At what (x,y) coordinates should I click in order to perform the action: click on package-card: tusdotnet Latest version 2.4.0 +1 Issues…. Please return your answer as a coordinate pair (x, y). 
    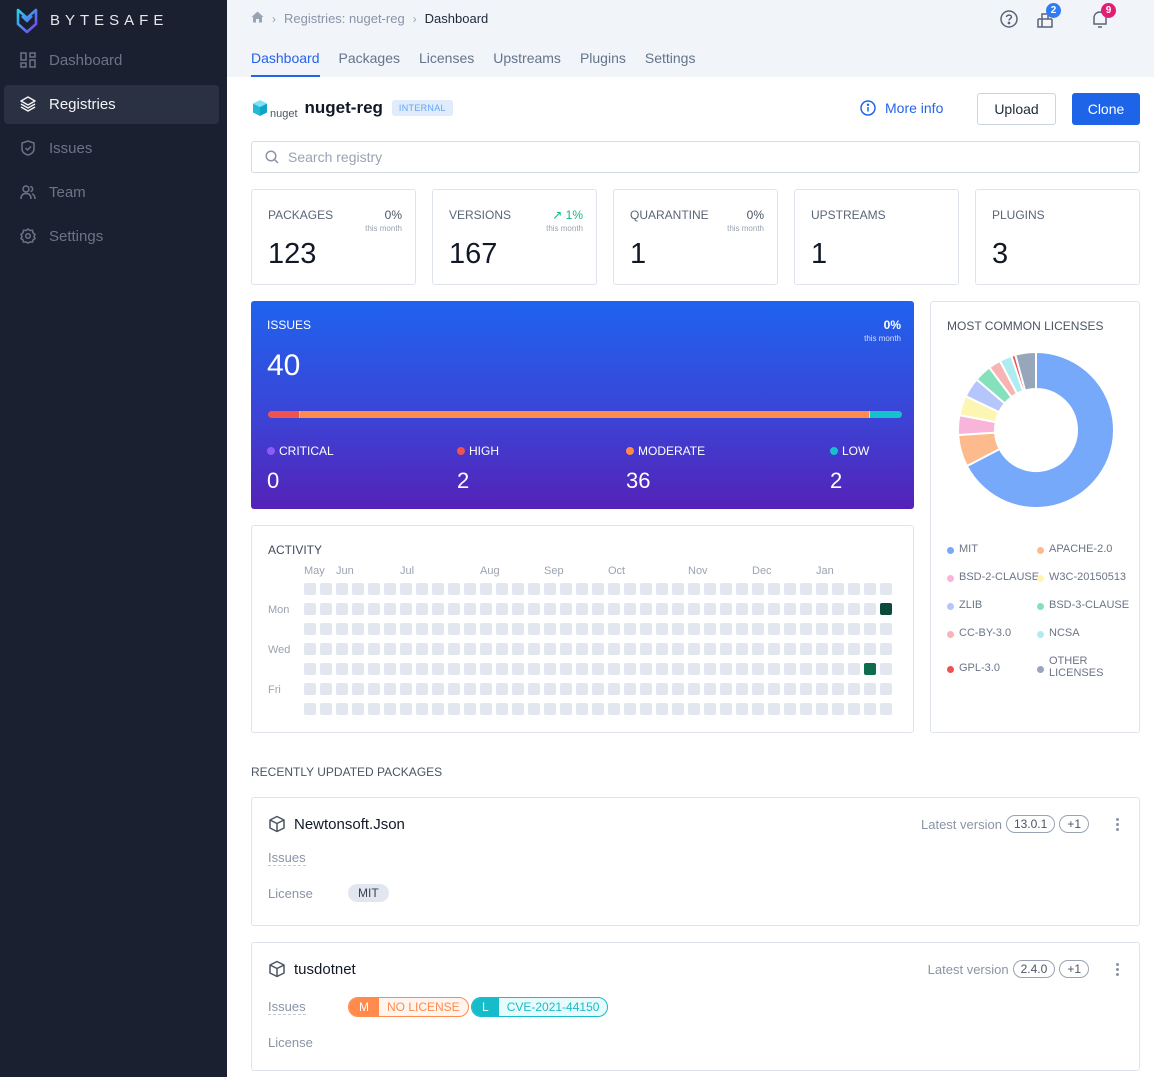
    Looking at the image, I should click on (695, 1006).